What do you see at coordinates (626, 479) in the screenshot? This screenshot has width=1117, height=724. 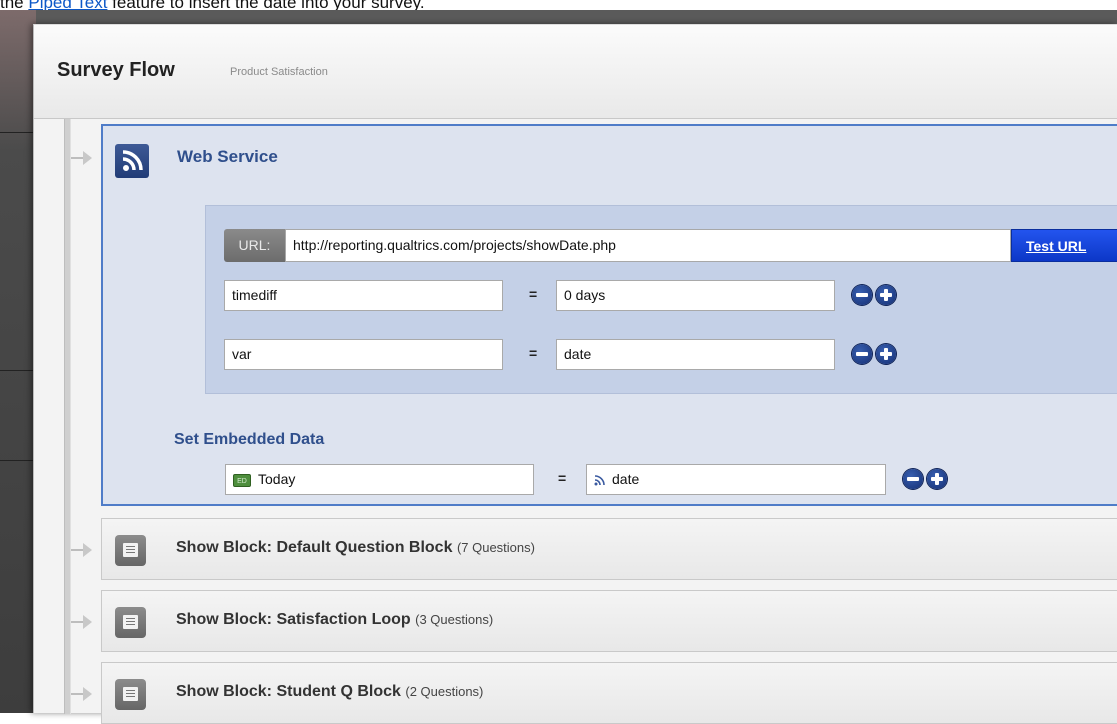 I see `embedded-value-text: date` at bounding box center [626, 479].